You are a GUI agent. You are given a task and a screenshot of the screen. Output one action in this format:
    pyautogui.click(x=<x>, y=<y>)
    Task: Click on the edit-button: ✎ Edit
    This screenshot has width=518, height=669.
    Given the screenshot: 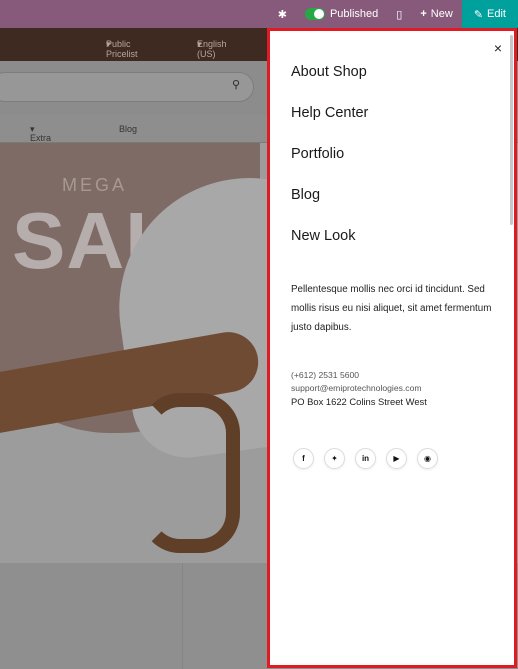 What is the action you would take?
    pyautogui.click(x=489, y=14)
    